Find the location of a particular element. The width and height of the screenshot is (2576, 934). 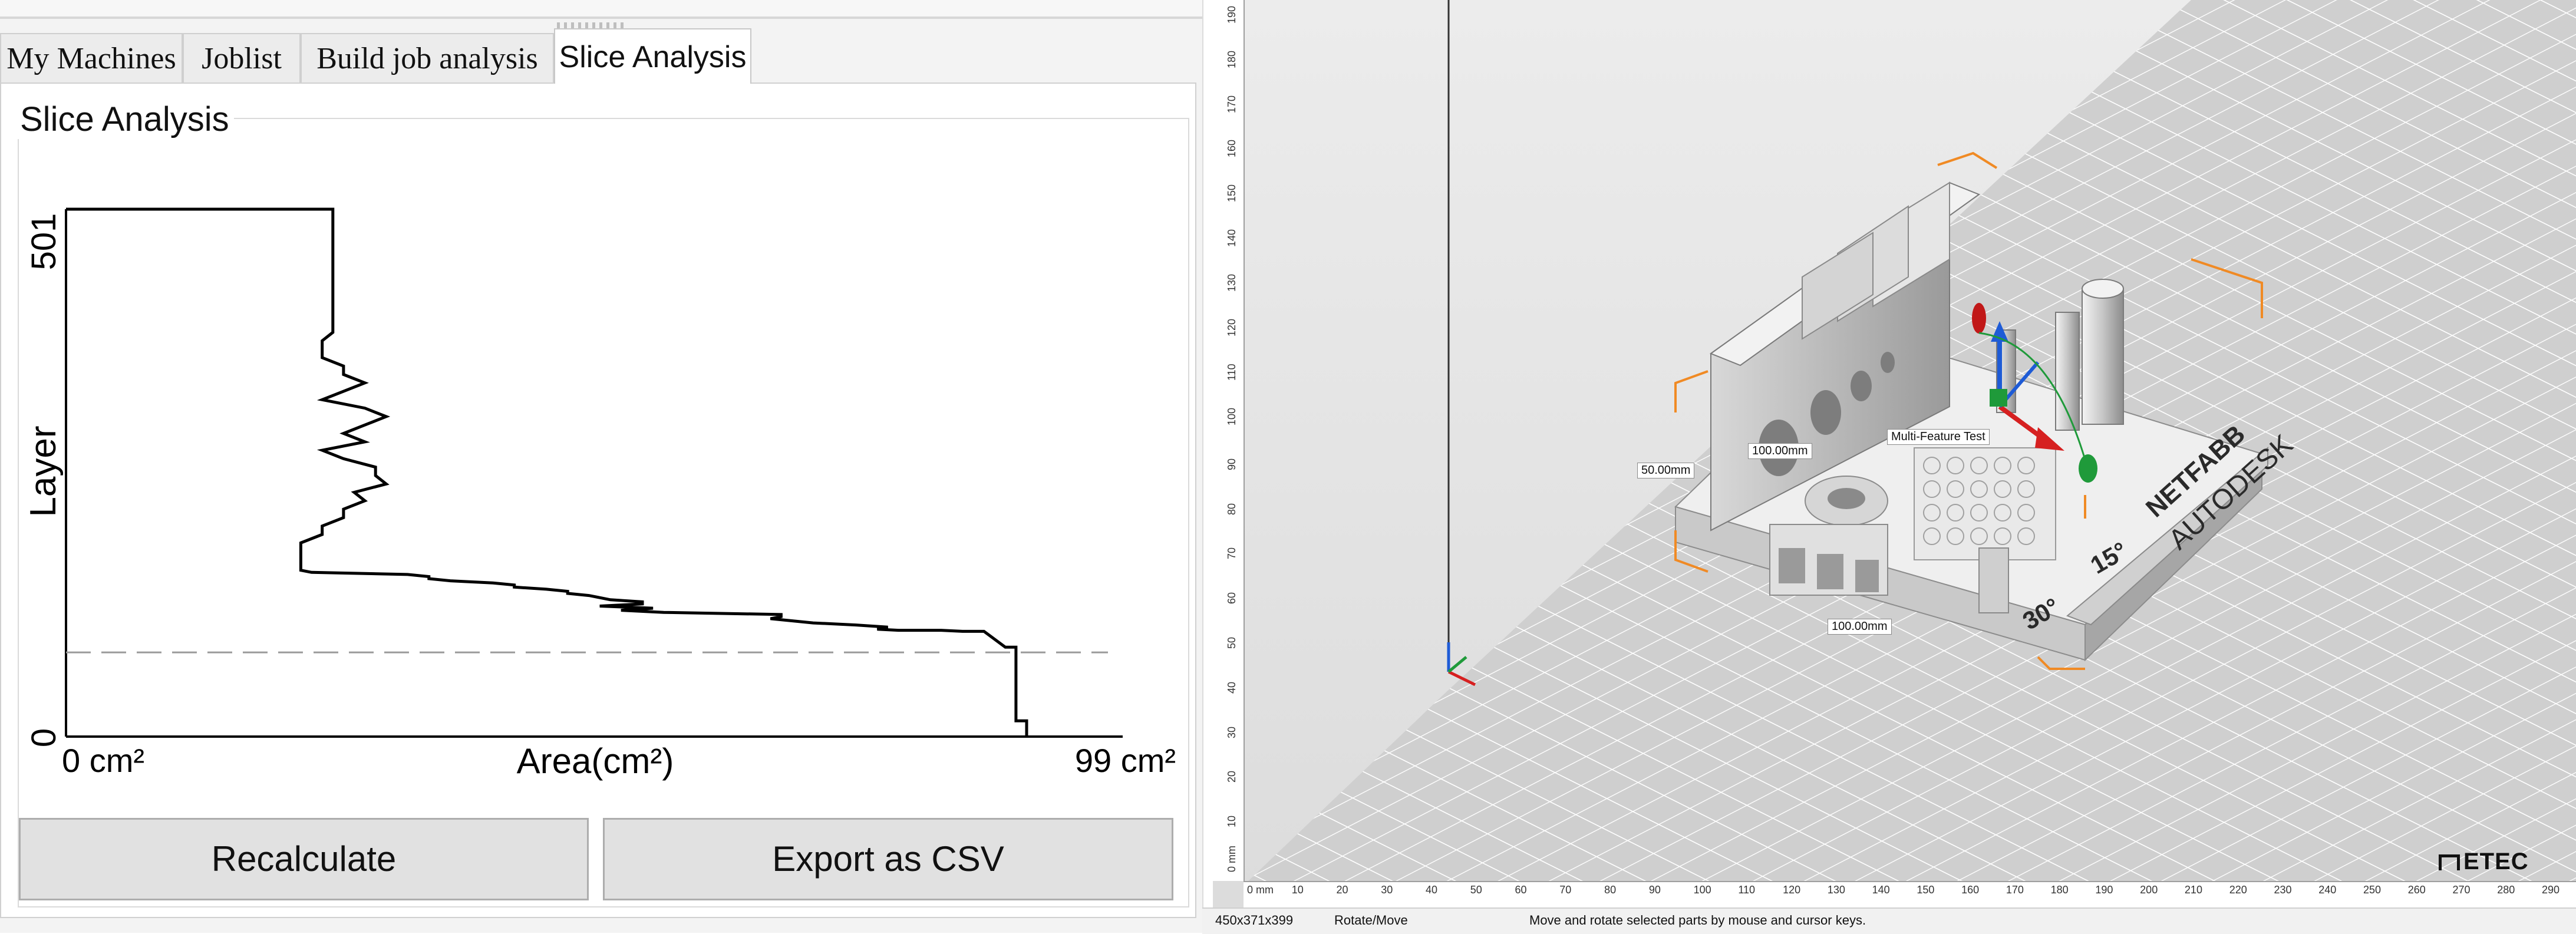

ruler-horizontal-tick-label: 60 is located at coordinates (1521, 890).